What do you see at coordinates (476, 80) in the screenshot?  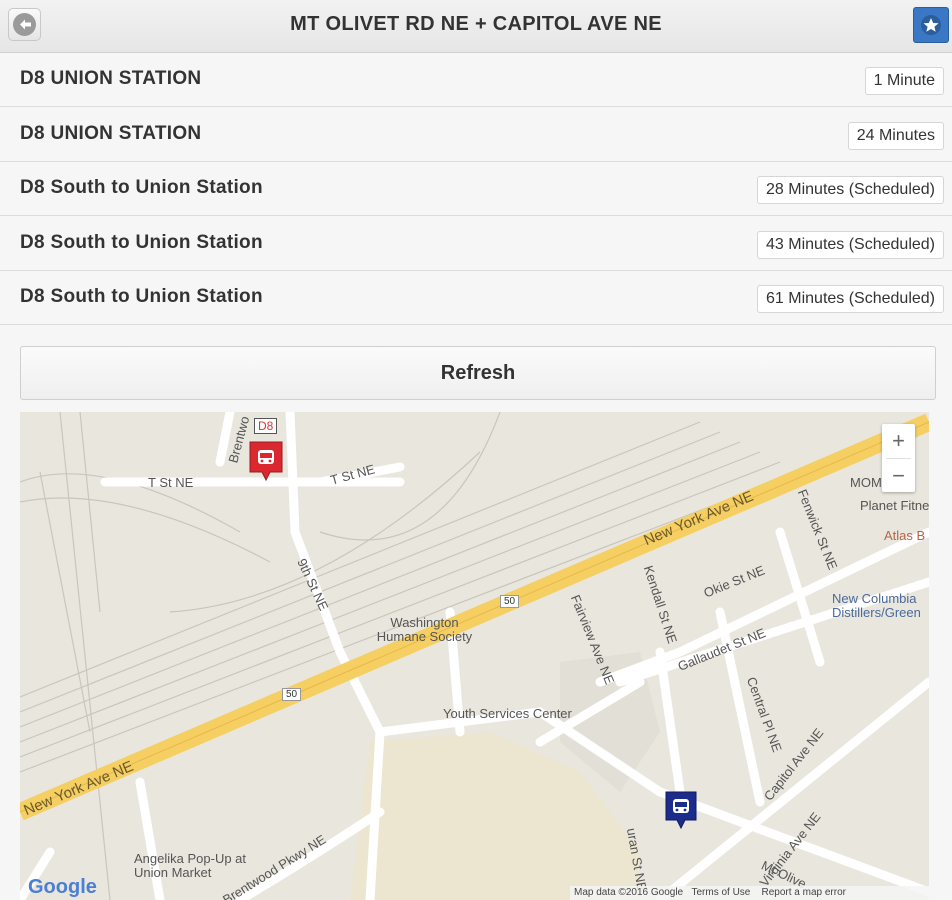 I see `arrival-row: D8 UNION STATION 1 Minute` at bounding box center [476, 80].